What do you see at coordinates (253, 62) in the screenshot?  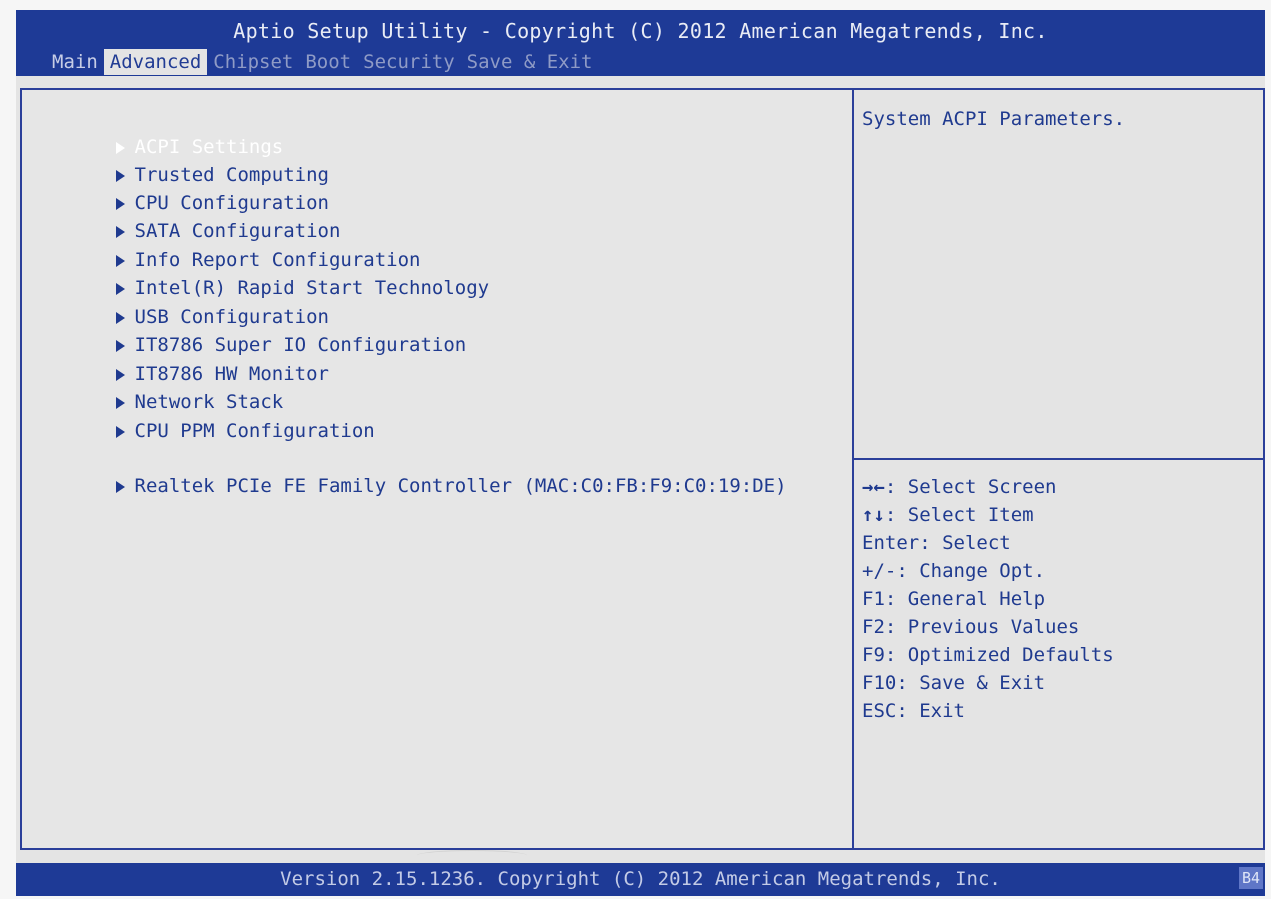 I see `tab-chipset: Chipset` at bounding box center [253, 62].